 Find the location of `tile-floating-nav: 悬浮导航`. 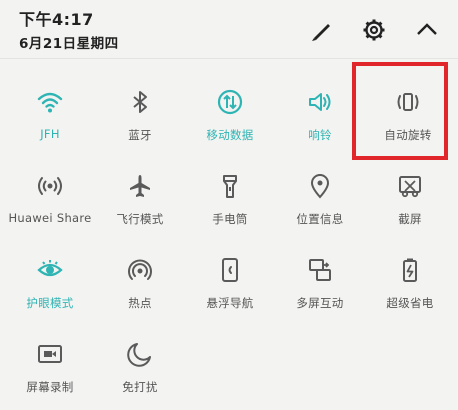

tile-floating-nav: 悬浮导航 is located at coordinates (230, 291).